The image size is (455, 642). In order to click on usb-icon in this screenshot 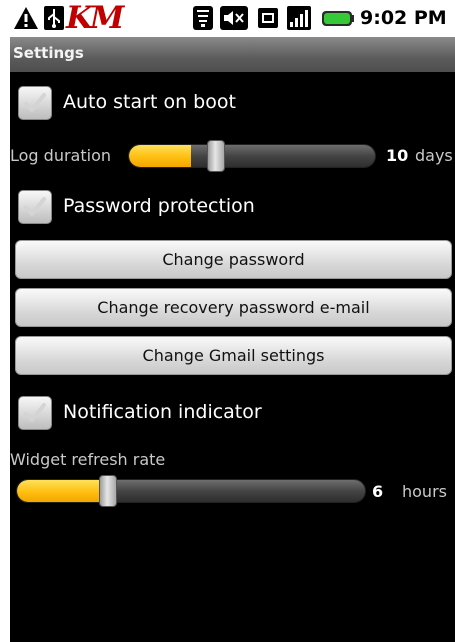, I will do `click(54, 18)`.